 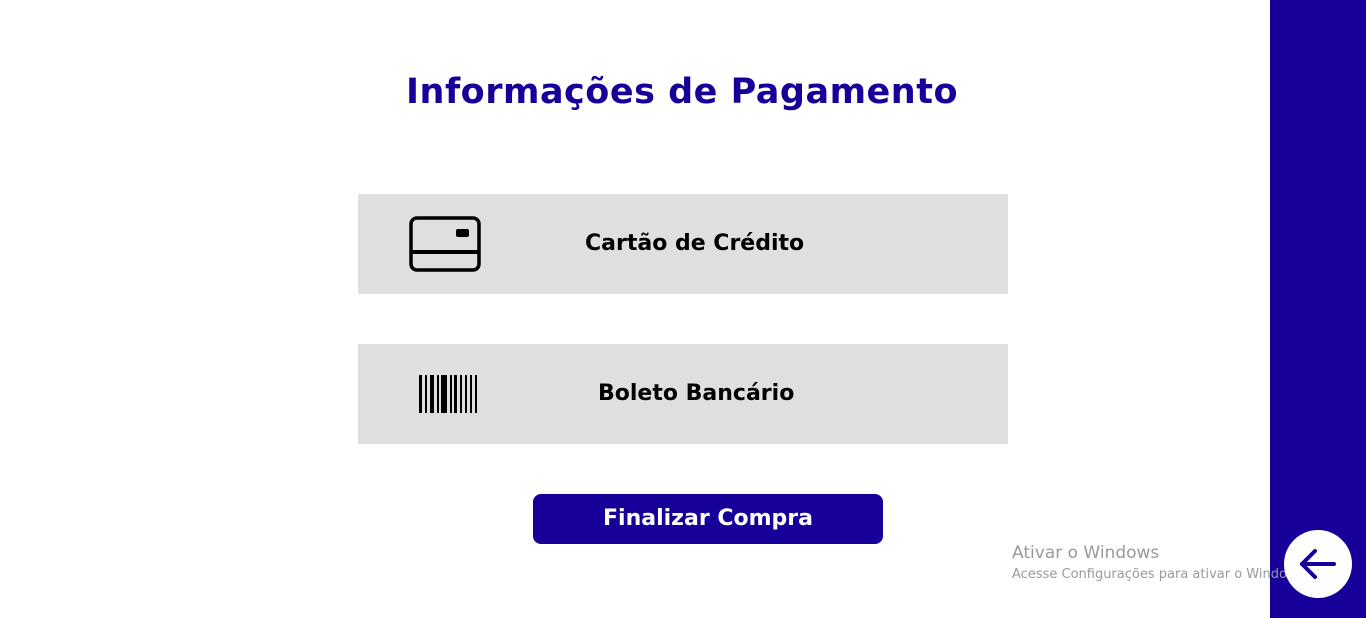 I want to click on payment-option-label: Cartão de Crédito, so click(x=695, y=243).